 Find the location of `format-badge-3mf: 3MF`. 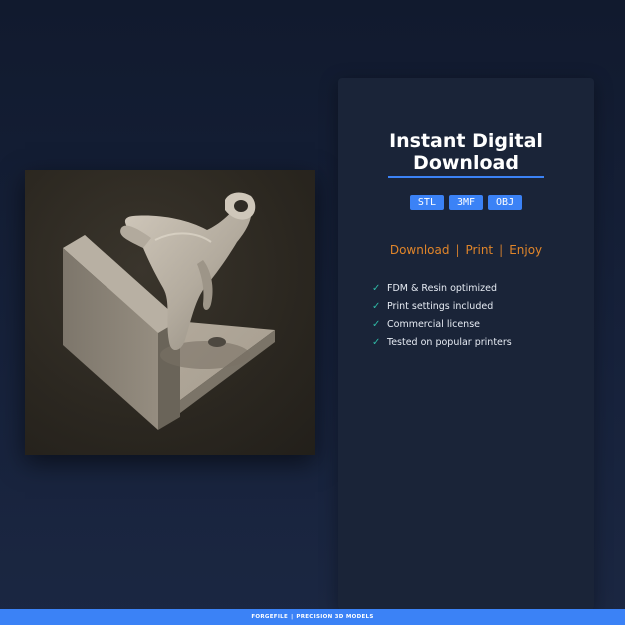

format-badge-3mf: 3MF is located at coordinates (466, 202).